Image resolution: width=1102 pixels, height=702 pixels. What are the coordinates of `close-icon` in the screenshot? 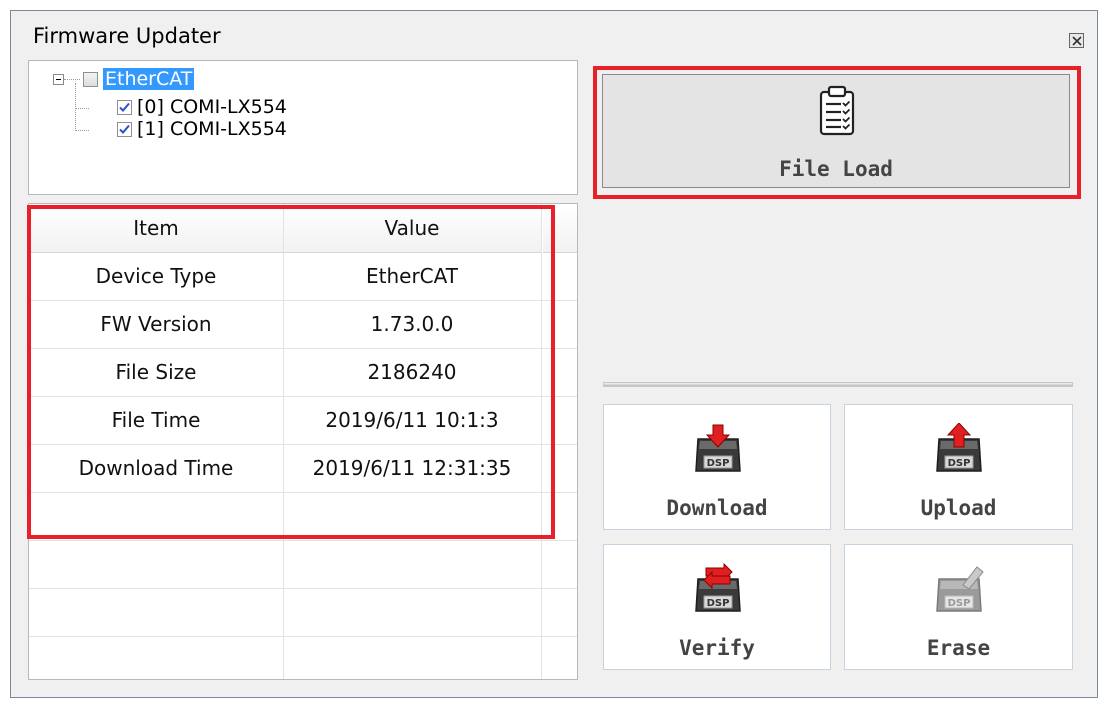 It's located at (1077, 41).